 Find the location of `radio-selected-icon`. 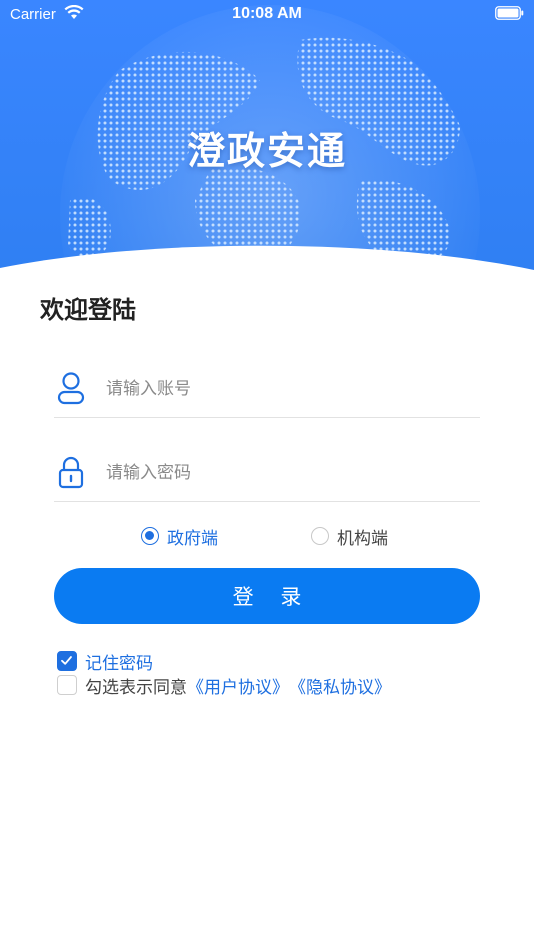

radio-selected-icon is located at coordinates (150, 536).